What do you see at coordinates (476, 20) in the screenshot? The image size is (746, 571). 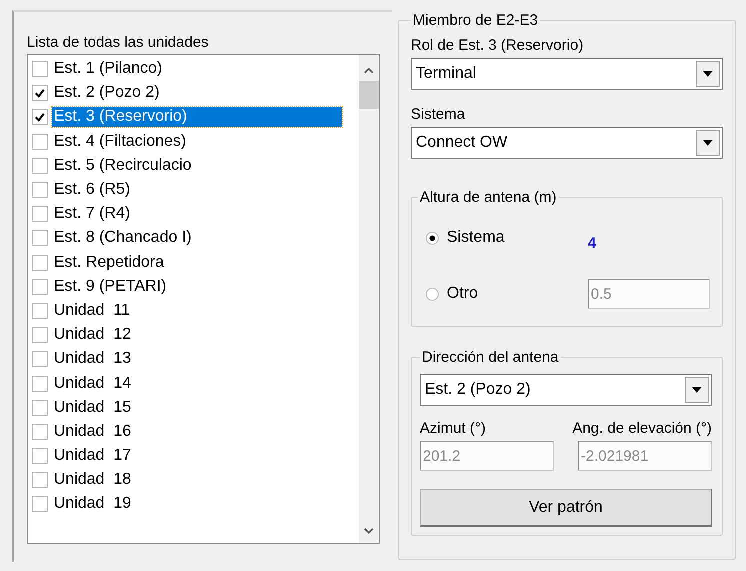 I see `group-title: Miembro de E2-E3` at bounding box center [476, 20].